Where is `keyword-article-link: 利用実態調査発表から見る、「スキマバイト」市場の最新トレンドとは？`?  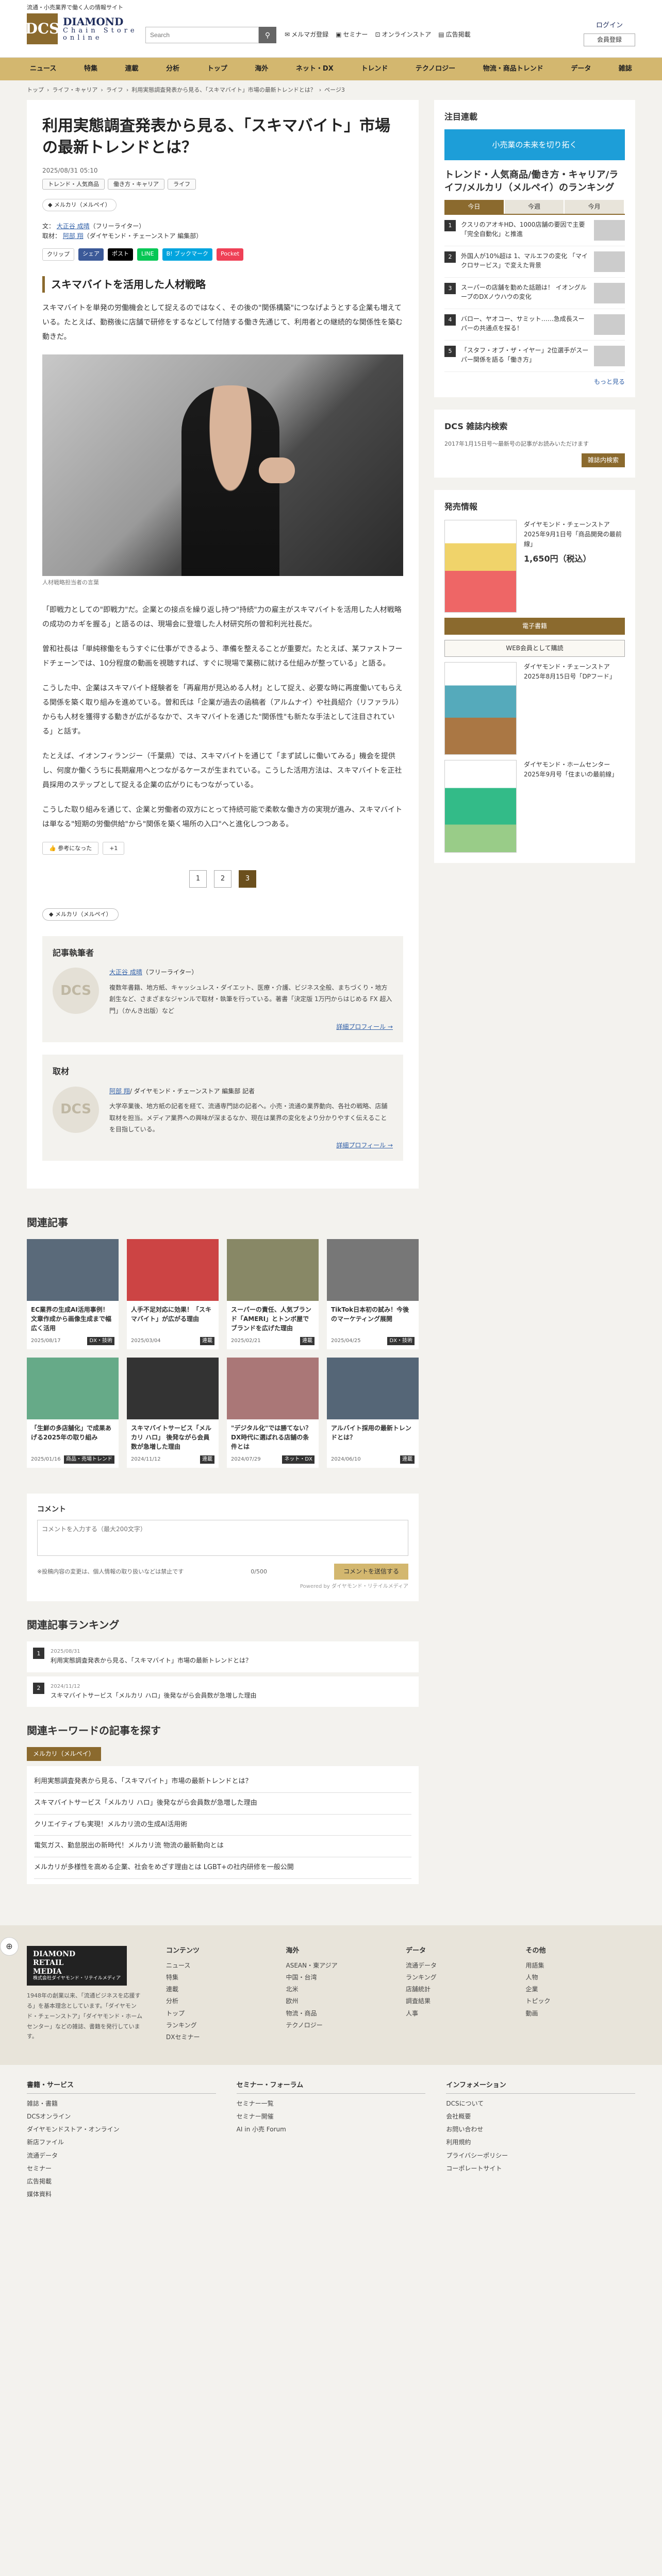
keyword-article-link: 利用実態調査発表から見る、「スキマバイト」市場の最新トレンドとは？ is located at coordinates (222, 1782).